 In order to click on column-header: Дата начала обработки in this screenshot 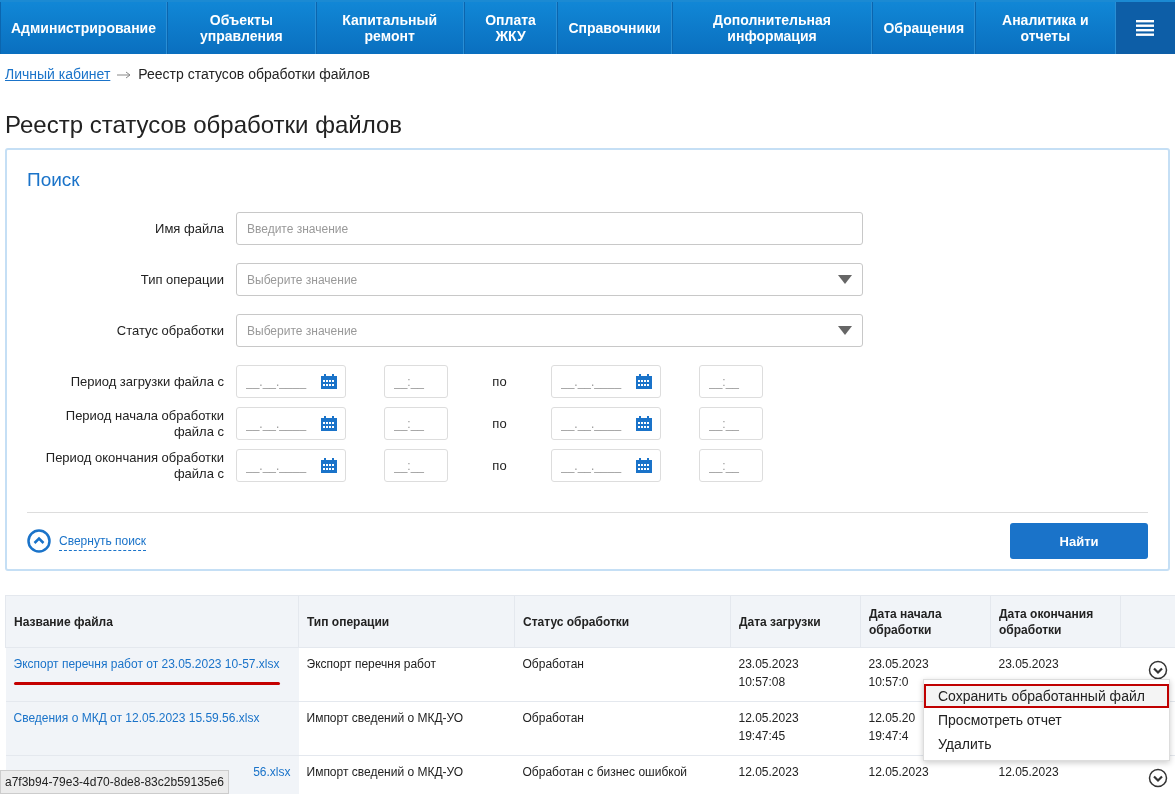, I will do `click(925, 621)`.